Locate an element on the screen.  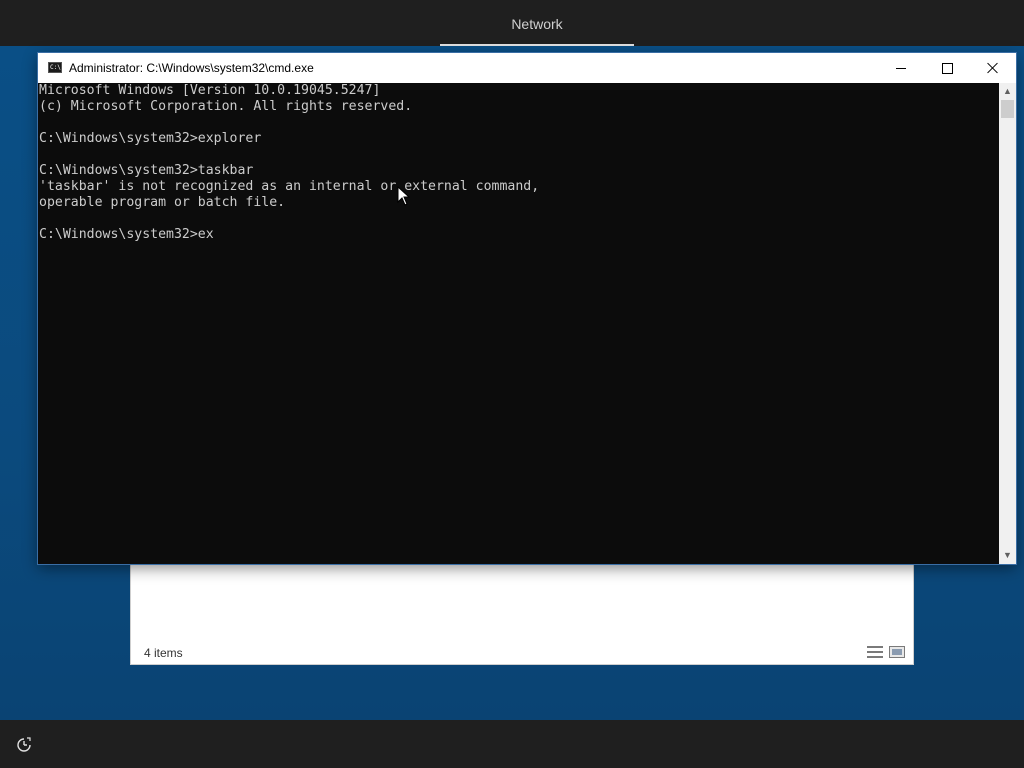
close-icon is located at coordinates (993, 68).